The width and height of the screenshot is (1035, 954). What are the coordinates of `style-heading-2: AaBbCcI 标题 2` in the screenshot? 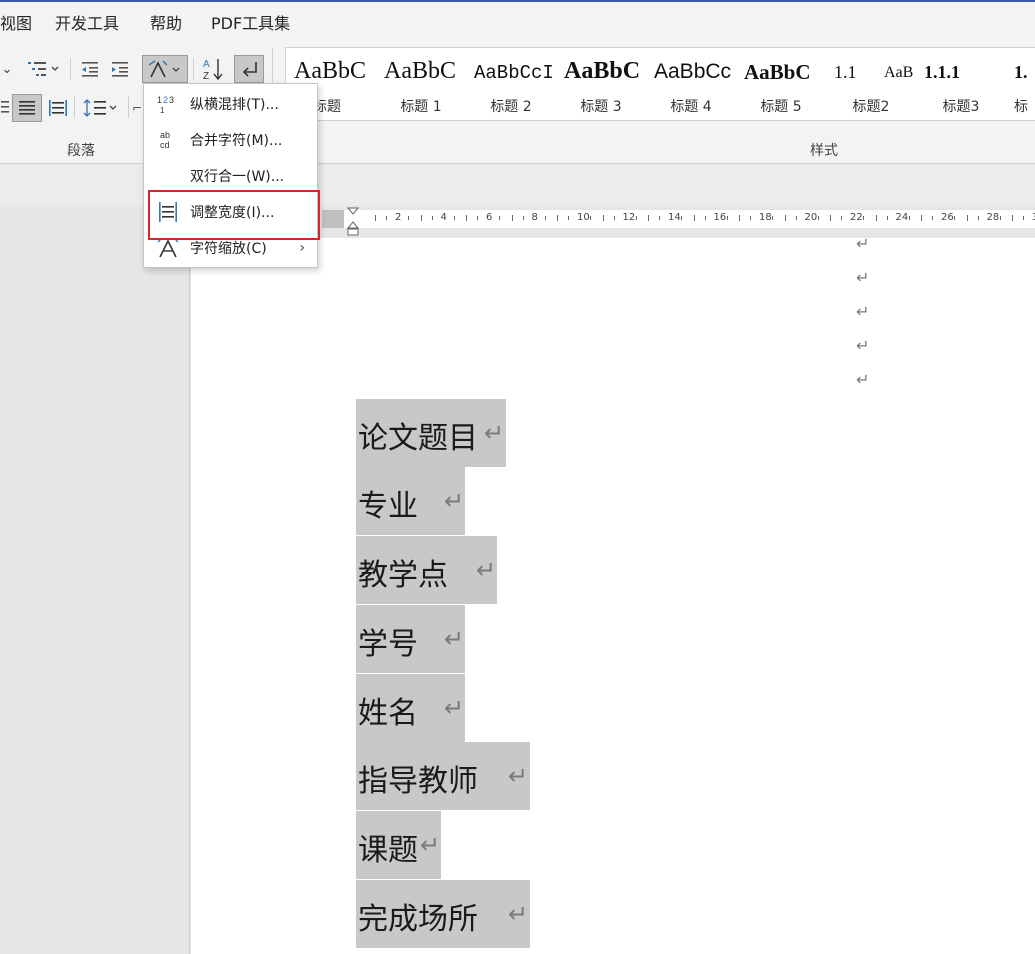 It's located at (511, 84).